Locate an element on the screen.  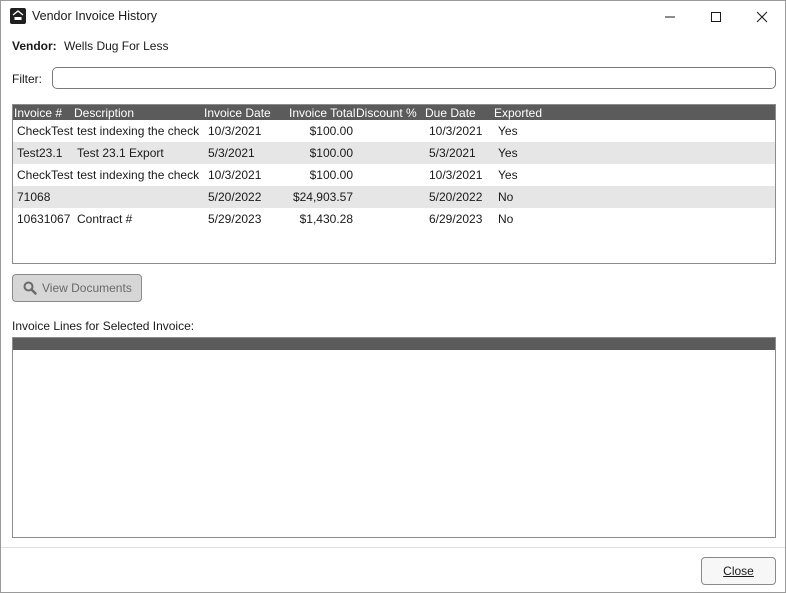
filter-label: Filter: is located at coordinates (27, 79).